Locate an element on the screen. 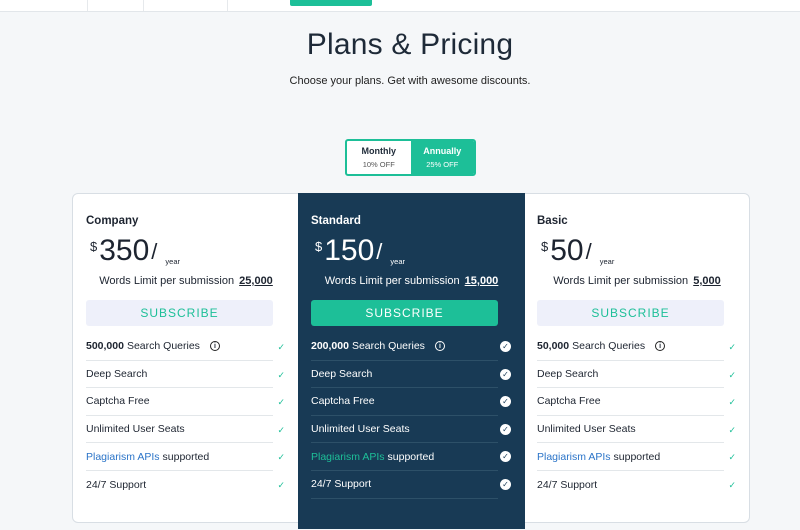 Image resolution: width=800 pixels, height=530 pixels. billing-annually-option: Annually 25% OFF is located at coordinates (442, 157).